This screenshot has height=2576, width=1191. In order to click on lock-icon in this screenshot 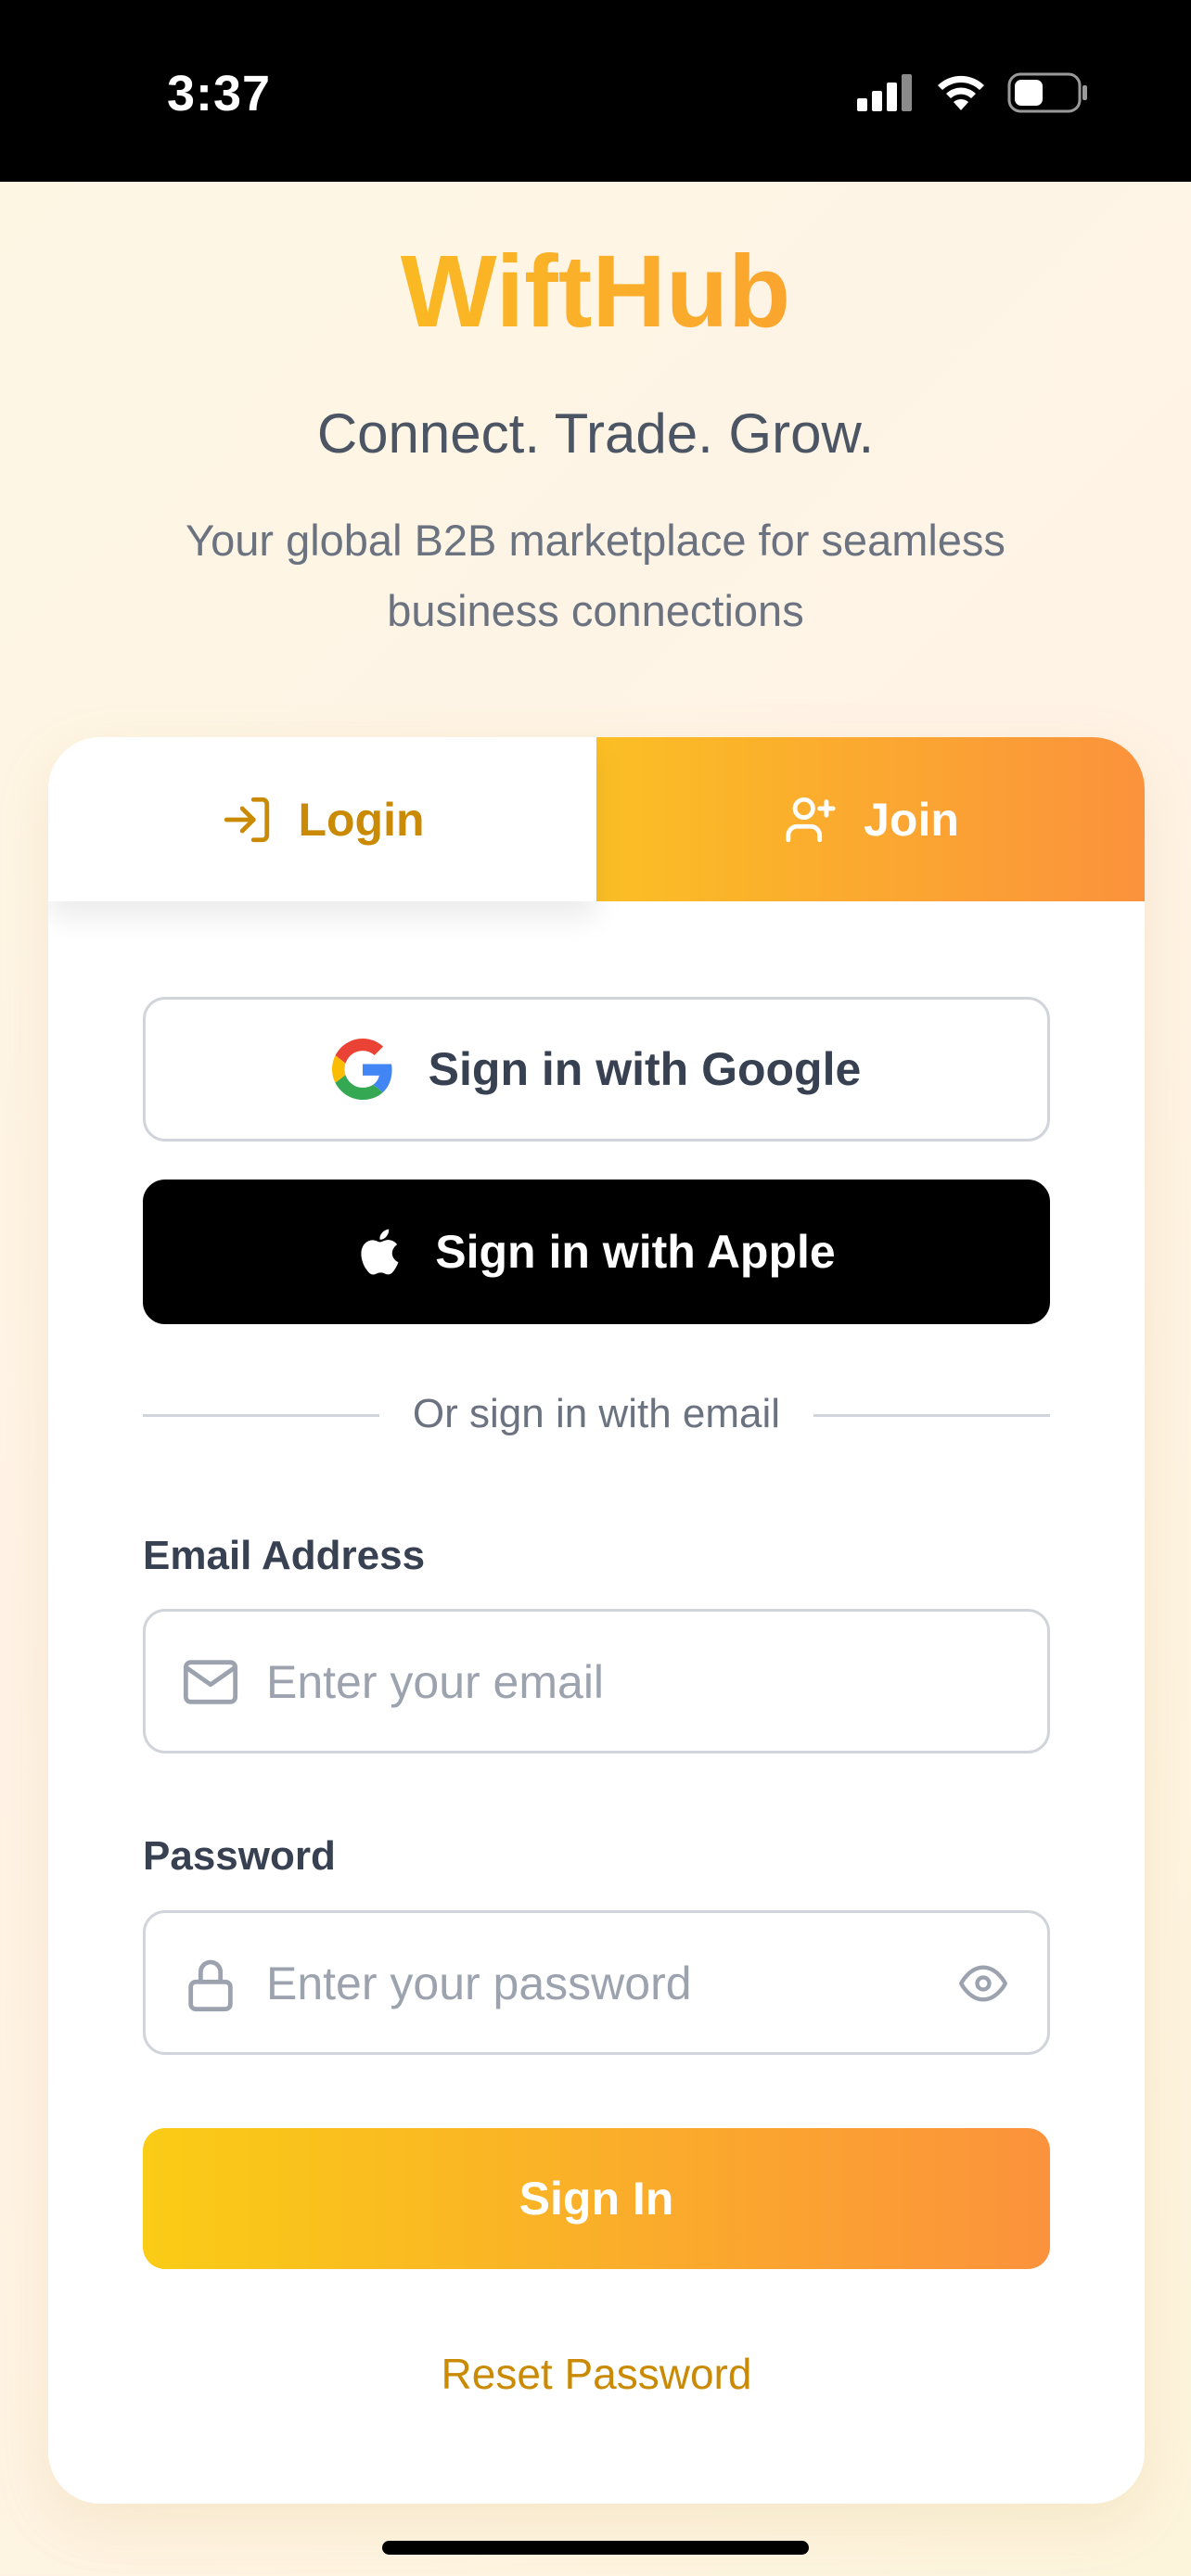, I will do `click(210, 1985)`.